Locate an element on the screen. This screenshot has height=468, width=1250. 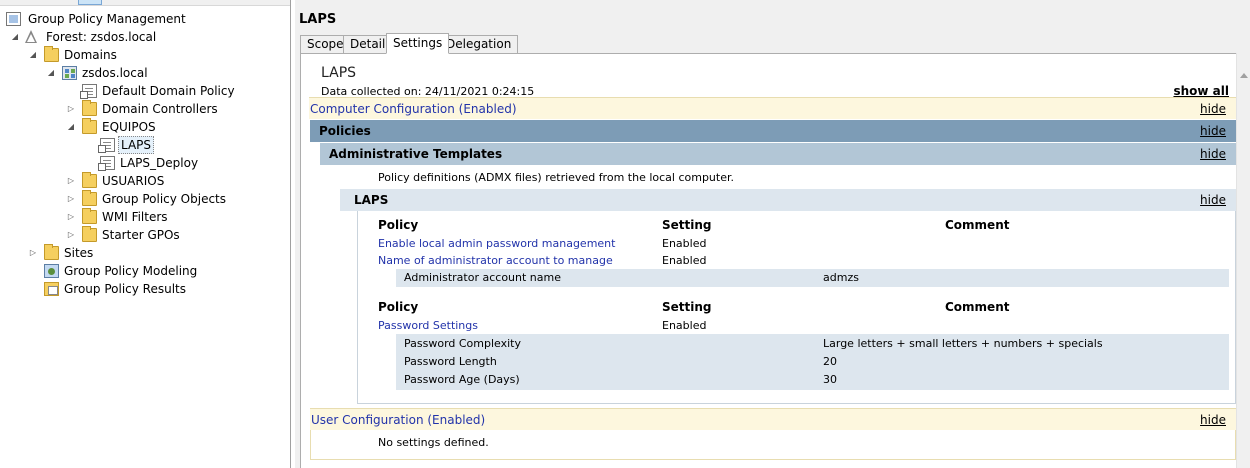
section-title: User Configuration (Enabled) is located at coordinates (398, 420).